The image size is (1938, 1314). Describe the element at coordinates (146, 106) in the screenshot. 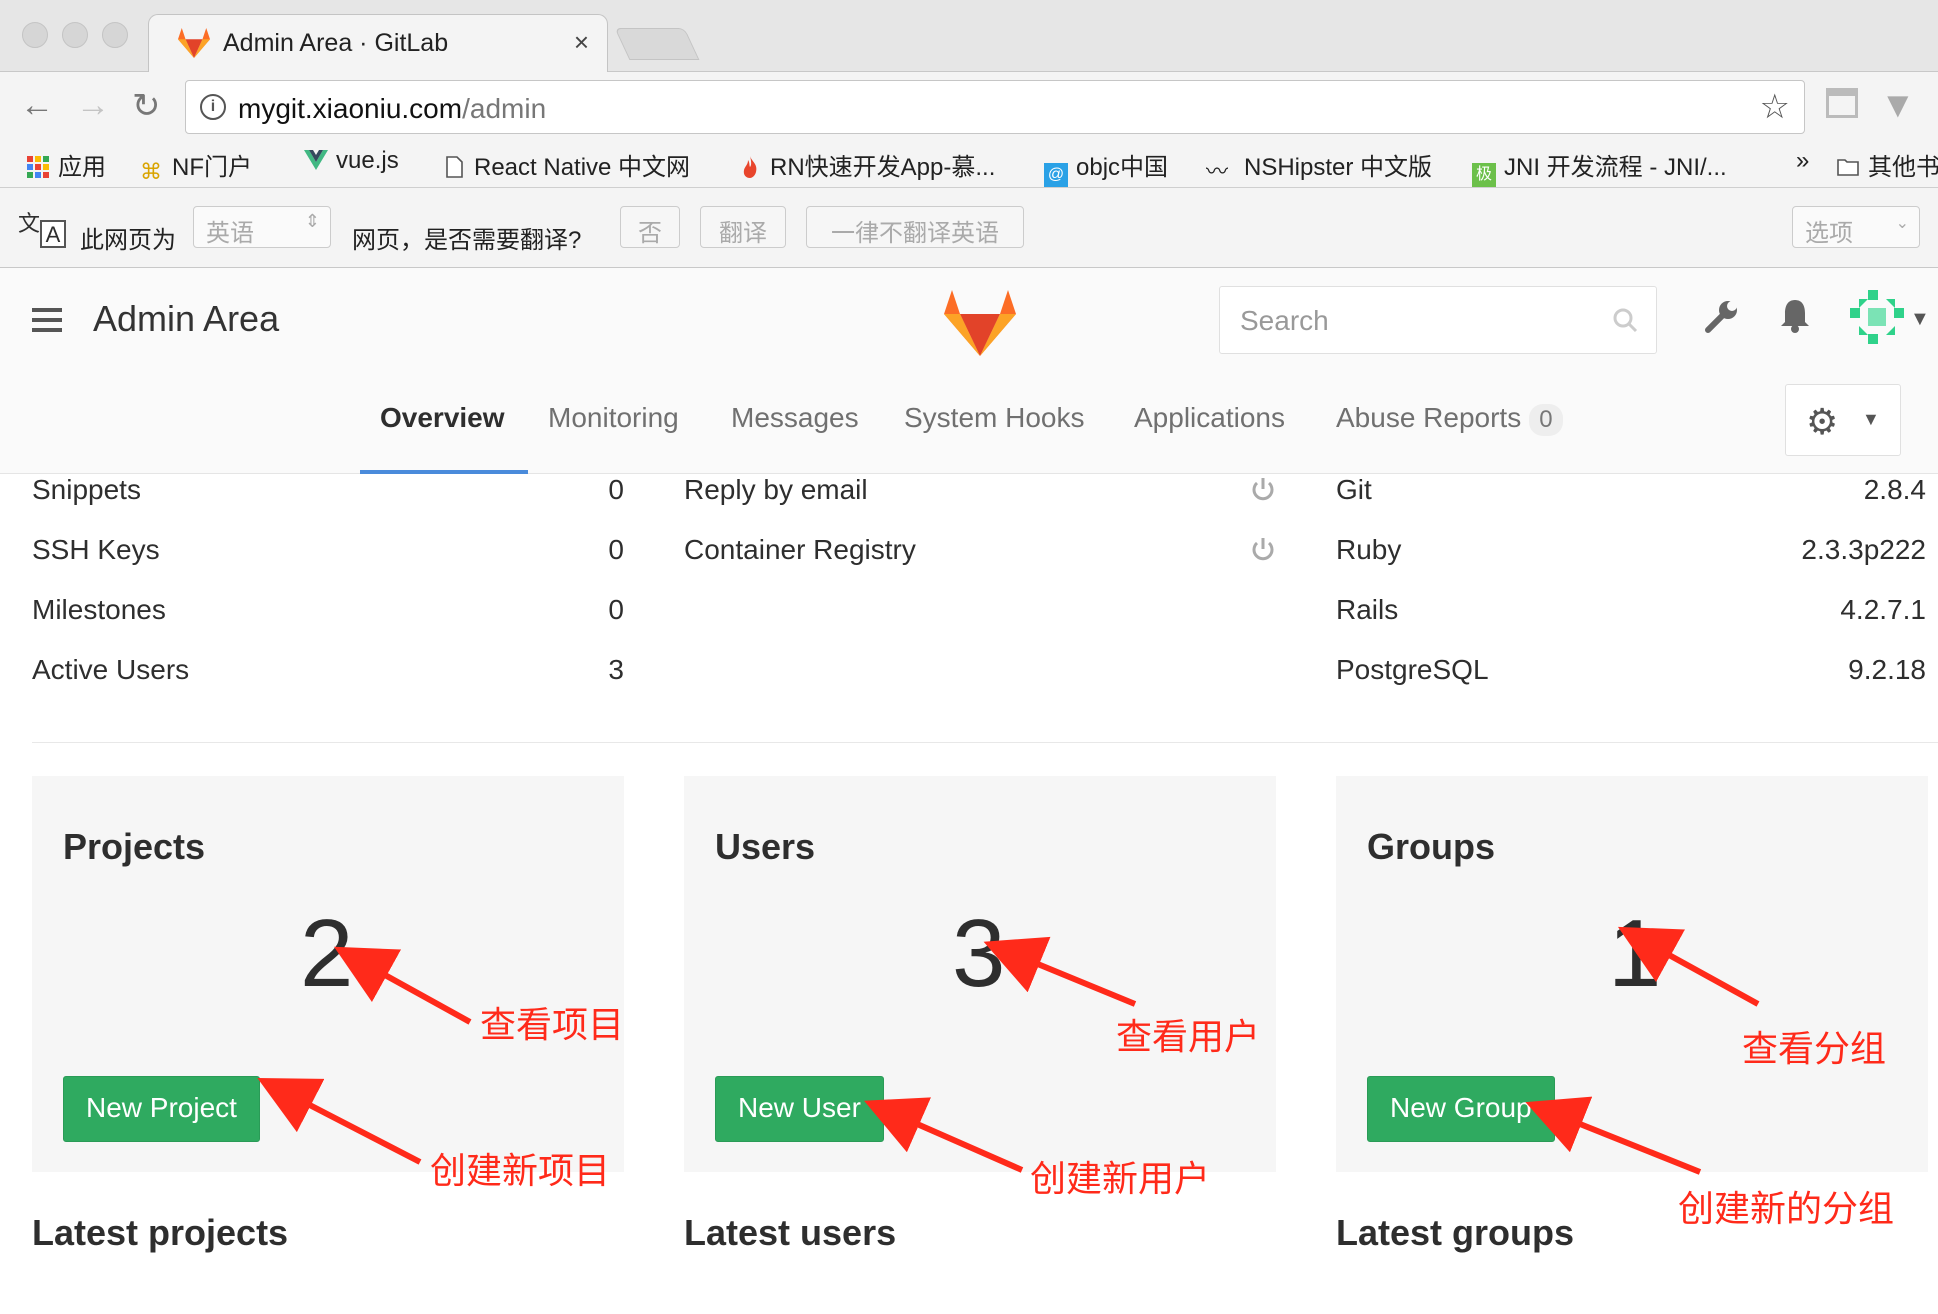

I see `reload-icon: ↻` at that location.